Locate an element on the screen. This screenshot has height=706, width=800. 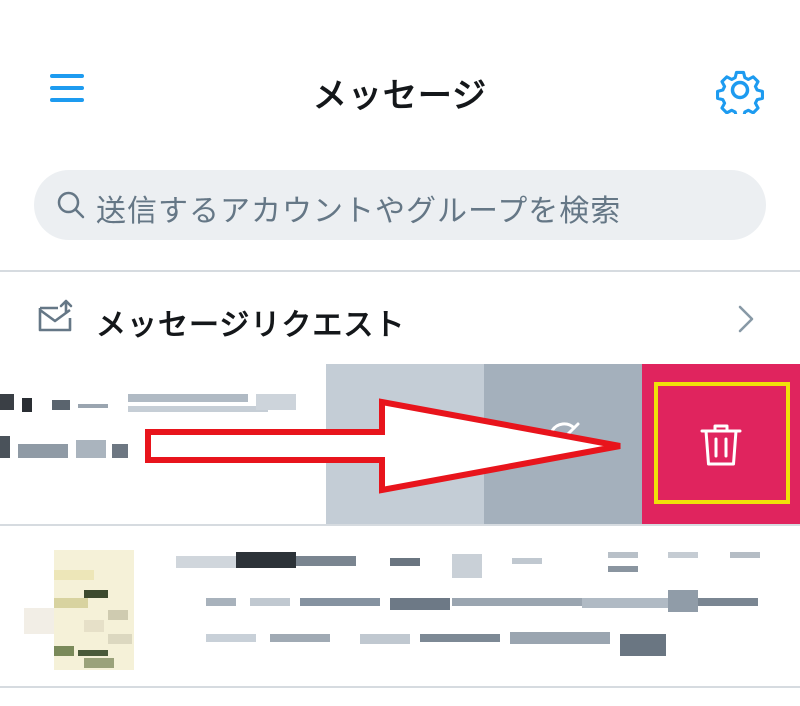
mail-request-icon is located at coordinates (55, 315).